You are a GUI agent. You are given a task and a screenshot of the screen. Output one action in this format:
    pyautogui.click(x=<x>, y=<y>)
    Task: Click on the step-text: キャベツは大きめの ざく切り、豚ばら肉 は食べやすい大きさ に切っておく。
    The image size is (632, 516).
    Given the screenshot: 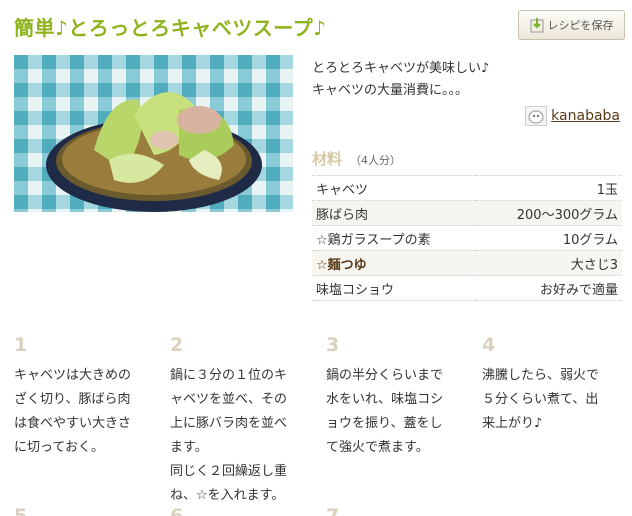 What is the action you would take?
    pyautogui.click(x=73, y=411)
    